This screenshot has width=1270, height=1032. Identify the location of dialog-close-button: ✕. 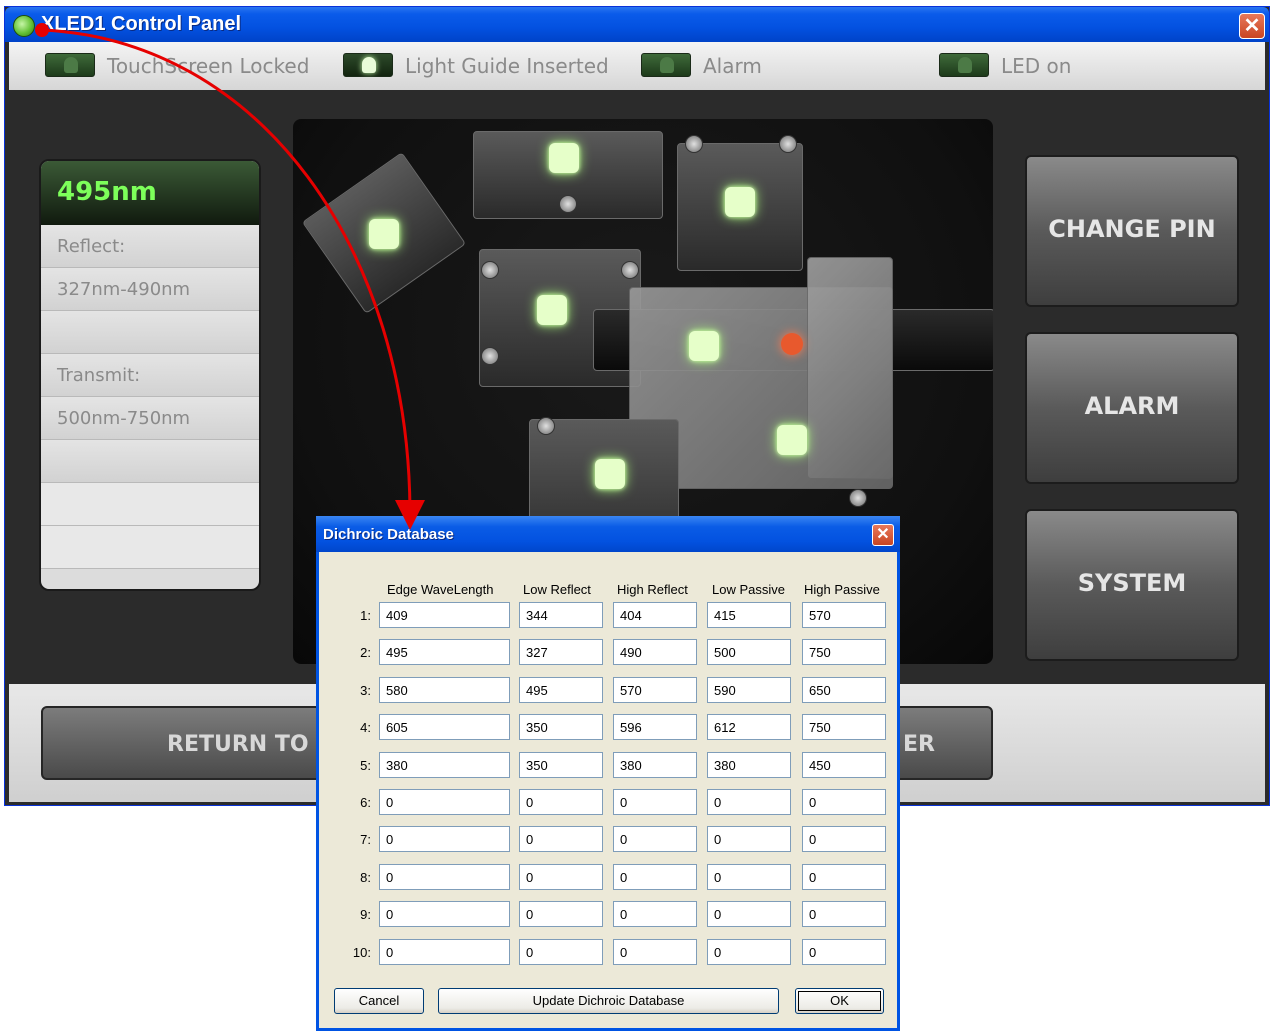
(883, 535).